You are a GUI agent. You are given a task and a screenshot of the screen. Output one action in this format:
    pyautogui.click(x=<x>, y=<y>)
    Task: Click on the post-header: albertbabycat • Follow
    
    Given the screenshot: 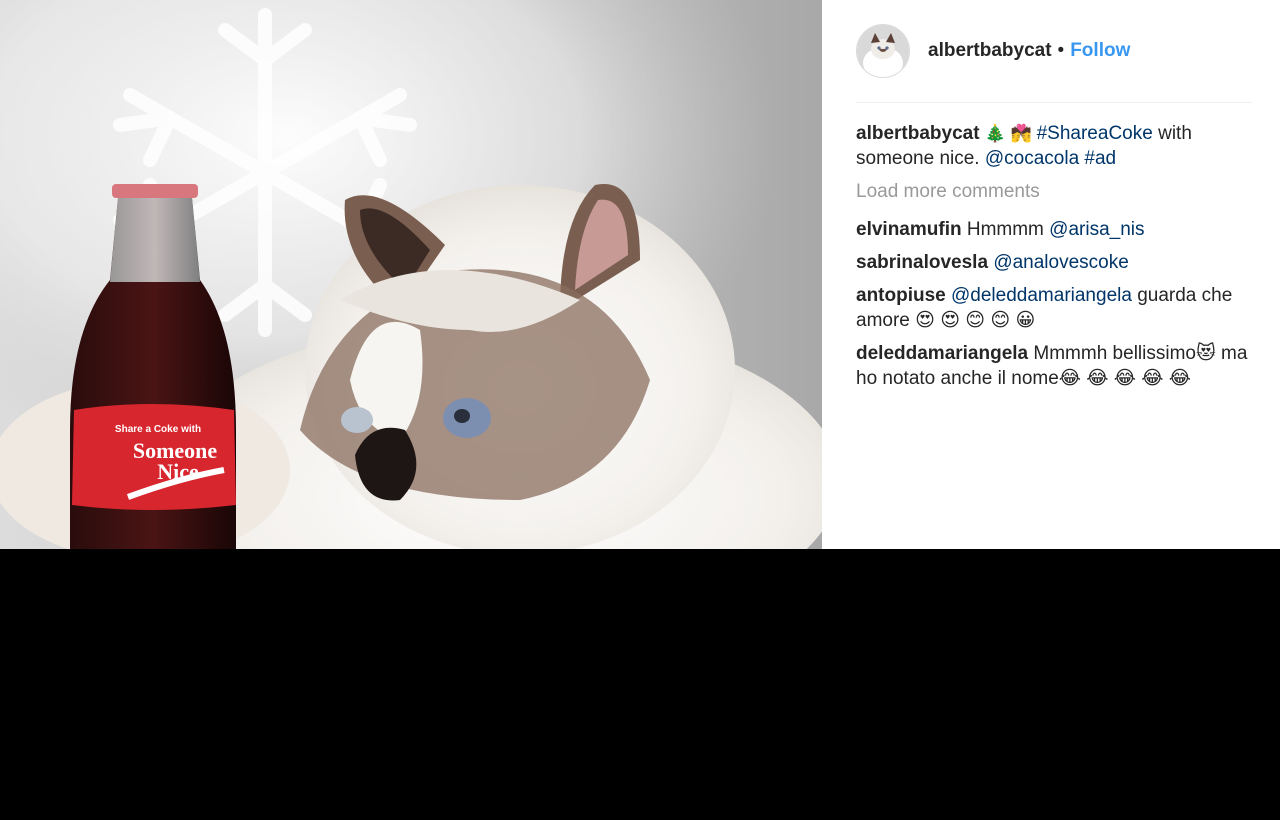 What is the action you would take?
    pyautogui.click(x=1054, y=51)
    